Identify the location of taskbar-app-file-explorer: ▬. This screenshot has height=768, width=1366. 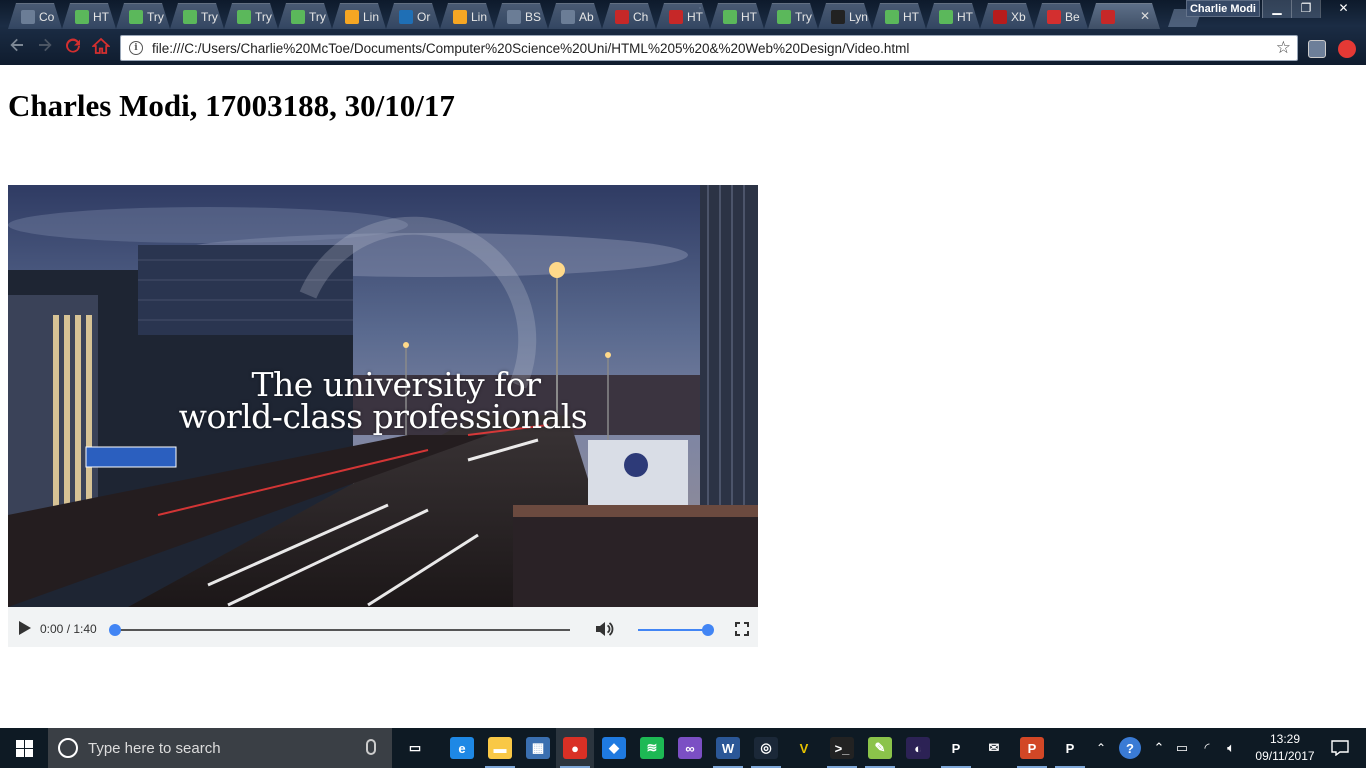
(500, 748).